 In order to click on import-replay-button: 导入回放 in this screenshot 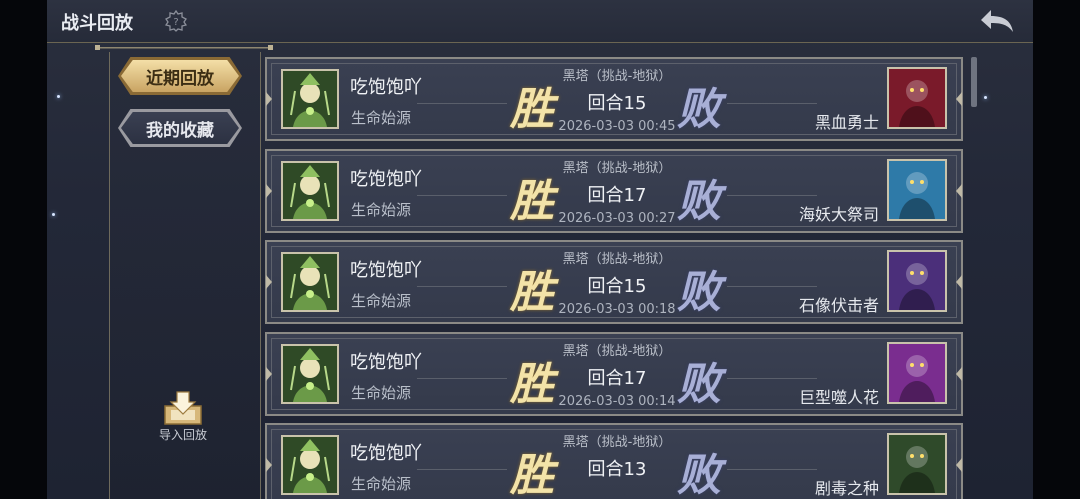, I will do `click(183, 418)`.